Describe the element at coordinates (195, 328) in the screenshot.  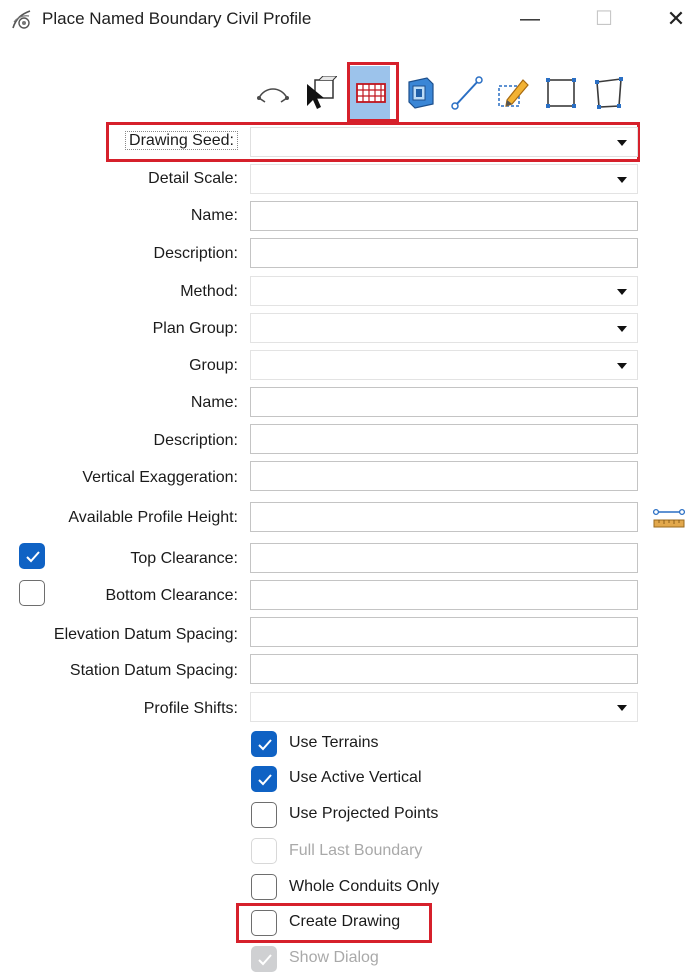
I see `plan-group-label: Plan Group:` at that location.